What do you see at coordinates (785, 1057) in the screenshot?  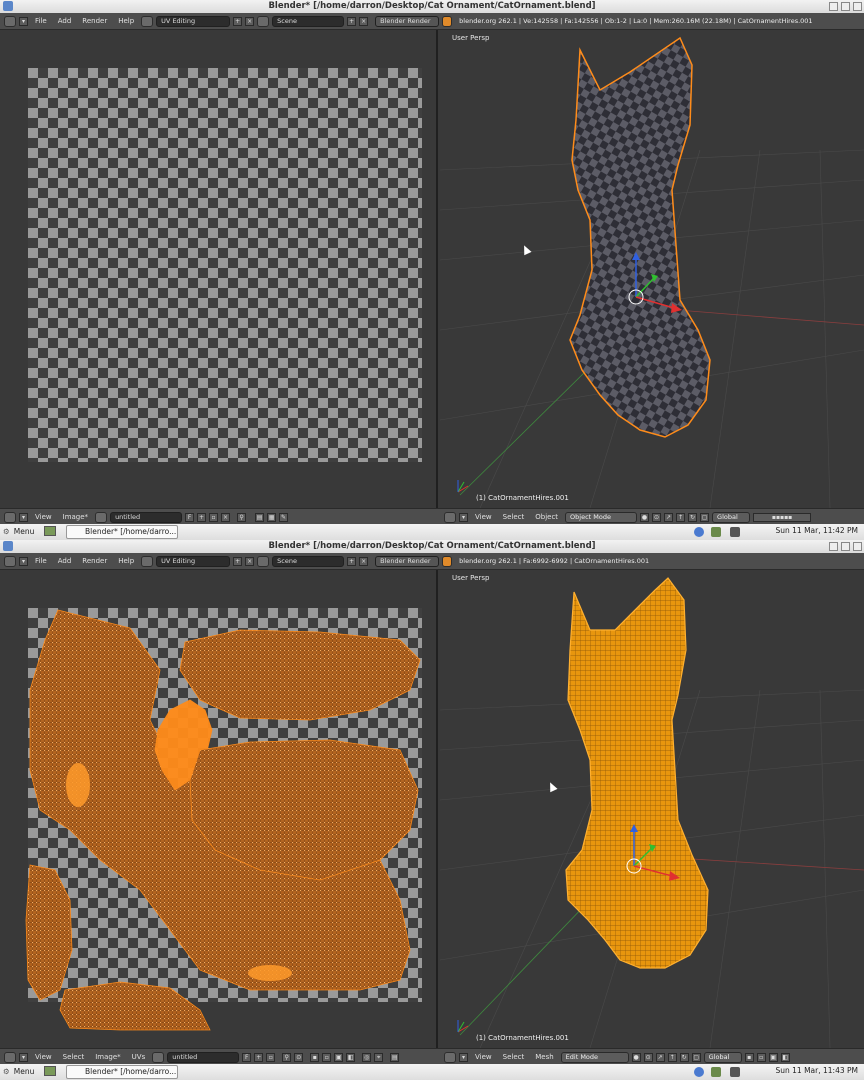 I see `limit-selection-icon: ◧` at bounding box center [785, 1057].